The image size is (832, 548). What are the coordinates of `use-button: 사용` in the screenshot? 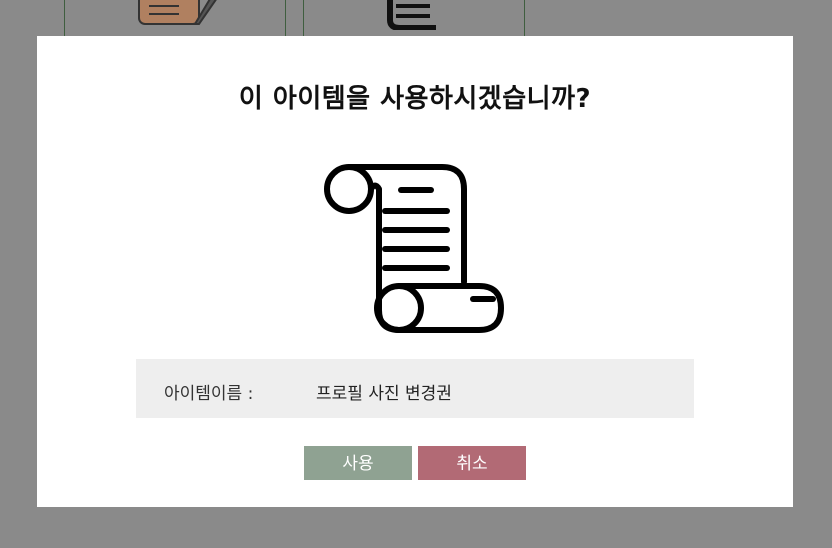 It's located at (358, 463).